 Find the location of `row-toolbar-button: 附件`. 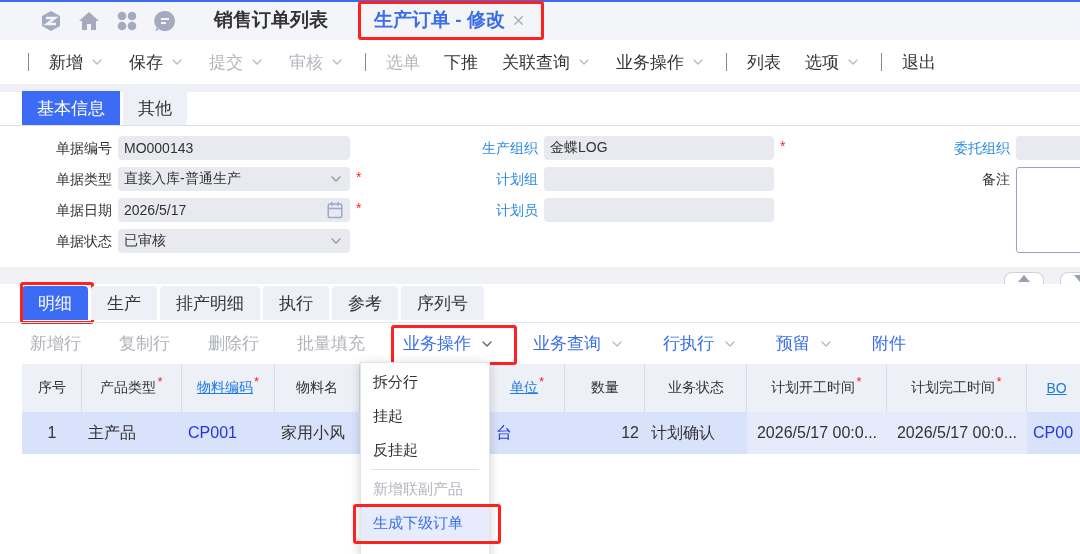

row-toolbar-button: 附件 is located at coordinates (891, 343).